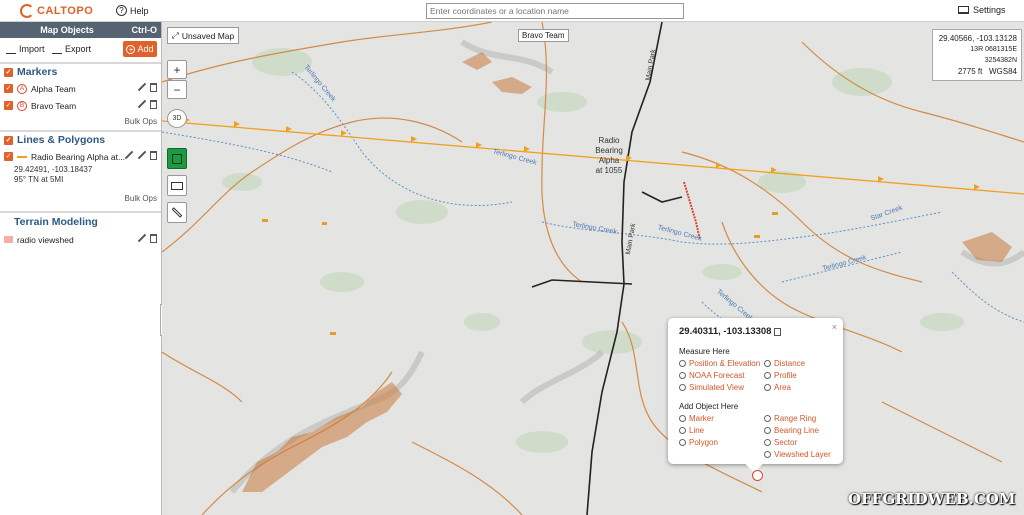  Describe the element at coordinates (8, 156) in the screenshot. I see `line-checkbox: ✓` at that location.